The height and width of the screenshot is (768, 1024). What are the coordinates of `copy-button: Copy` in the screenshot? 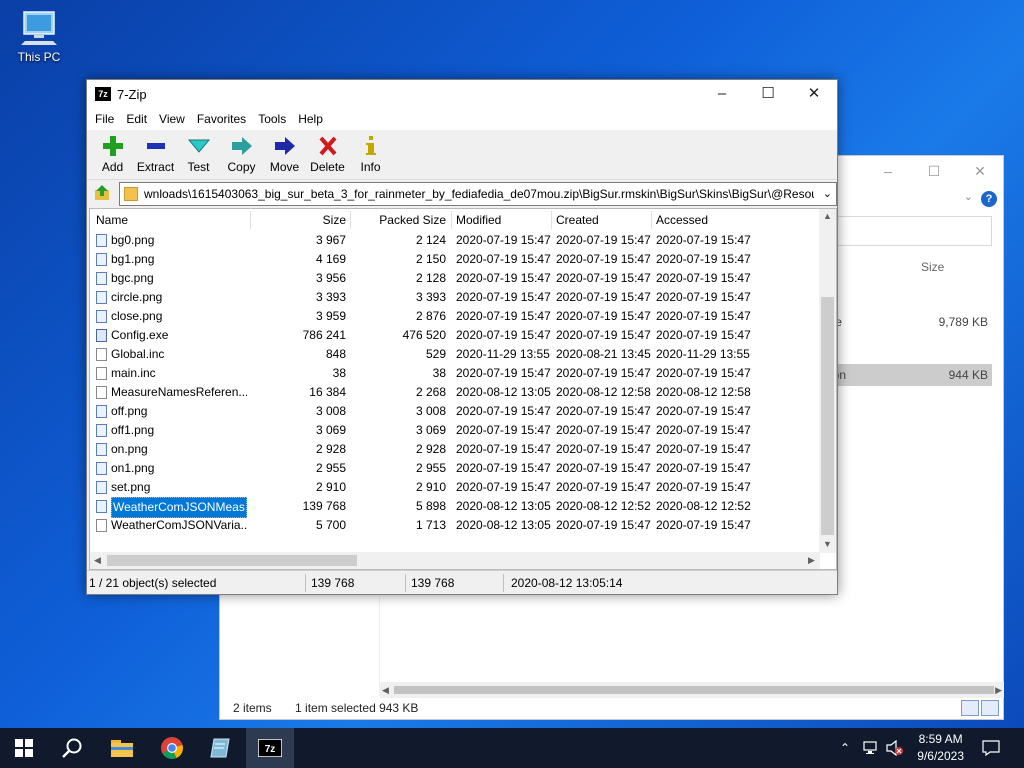 It's located at (241, 154).